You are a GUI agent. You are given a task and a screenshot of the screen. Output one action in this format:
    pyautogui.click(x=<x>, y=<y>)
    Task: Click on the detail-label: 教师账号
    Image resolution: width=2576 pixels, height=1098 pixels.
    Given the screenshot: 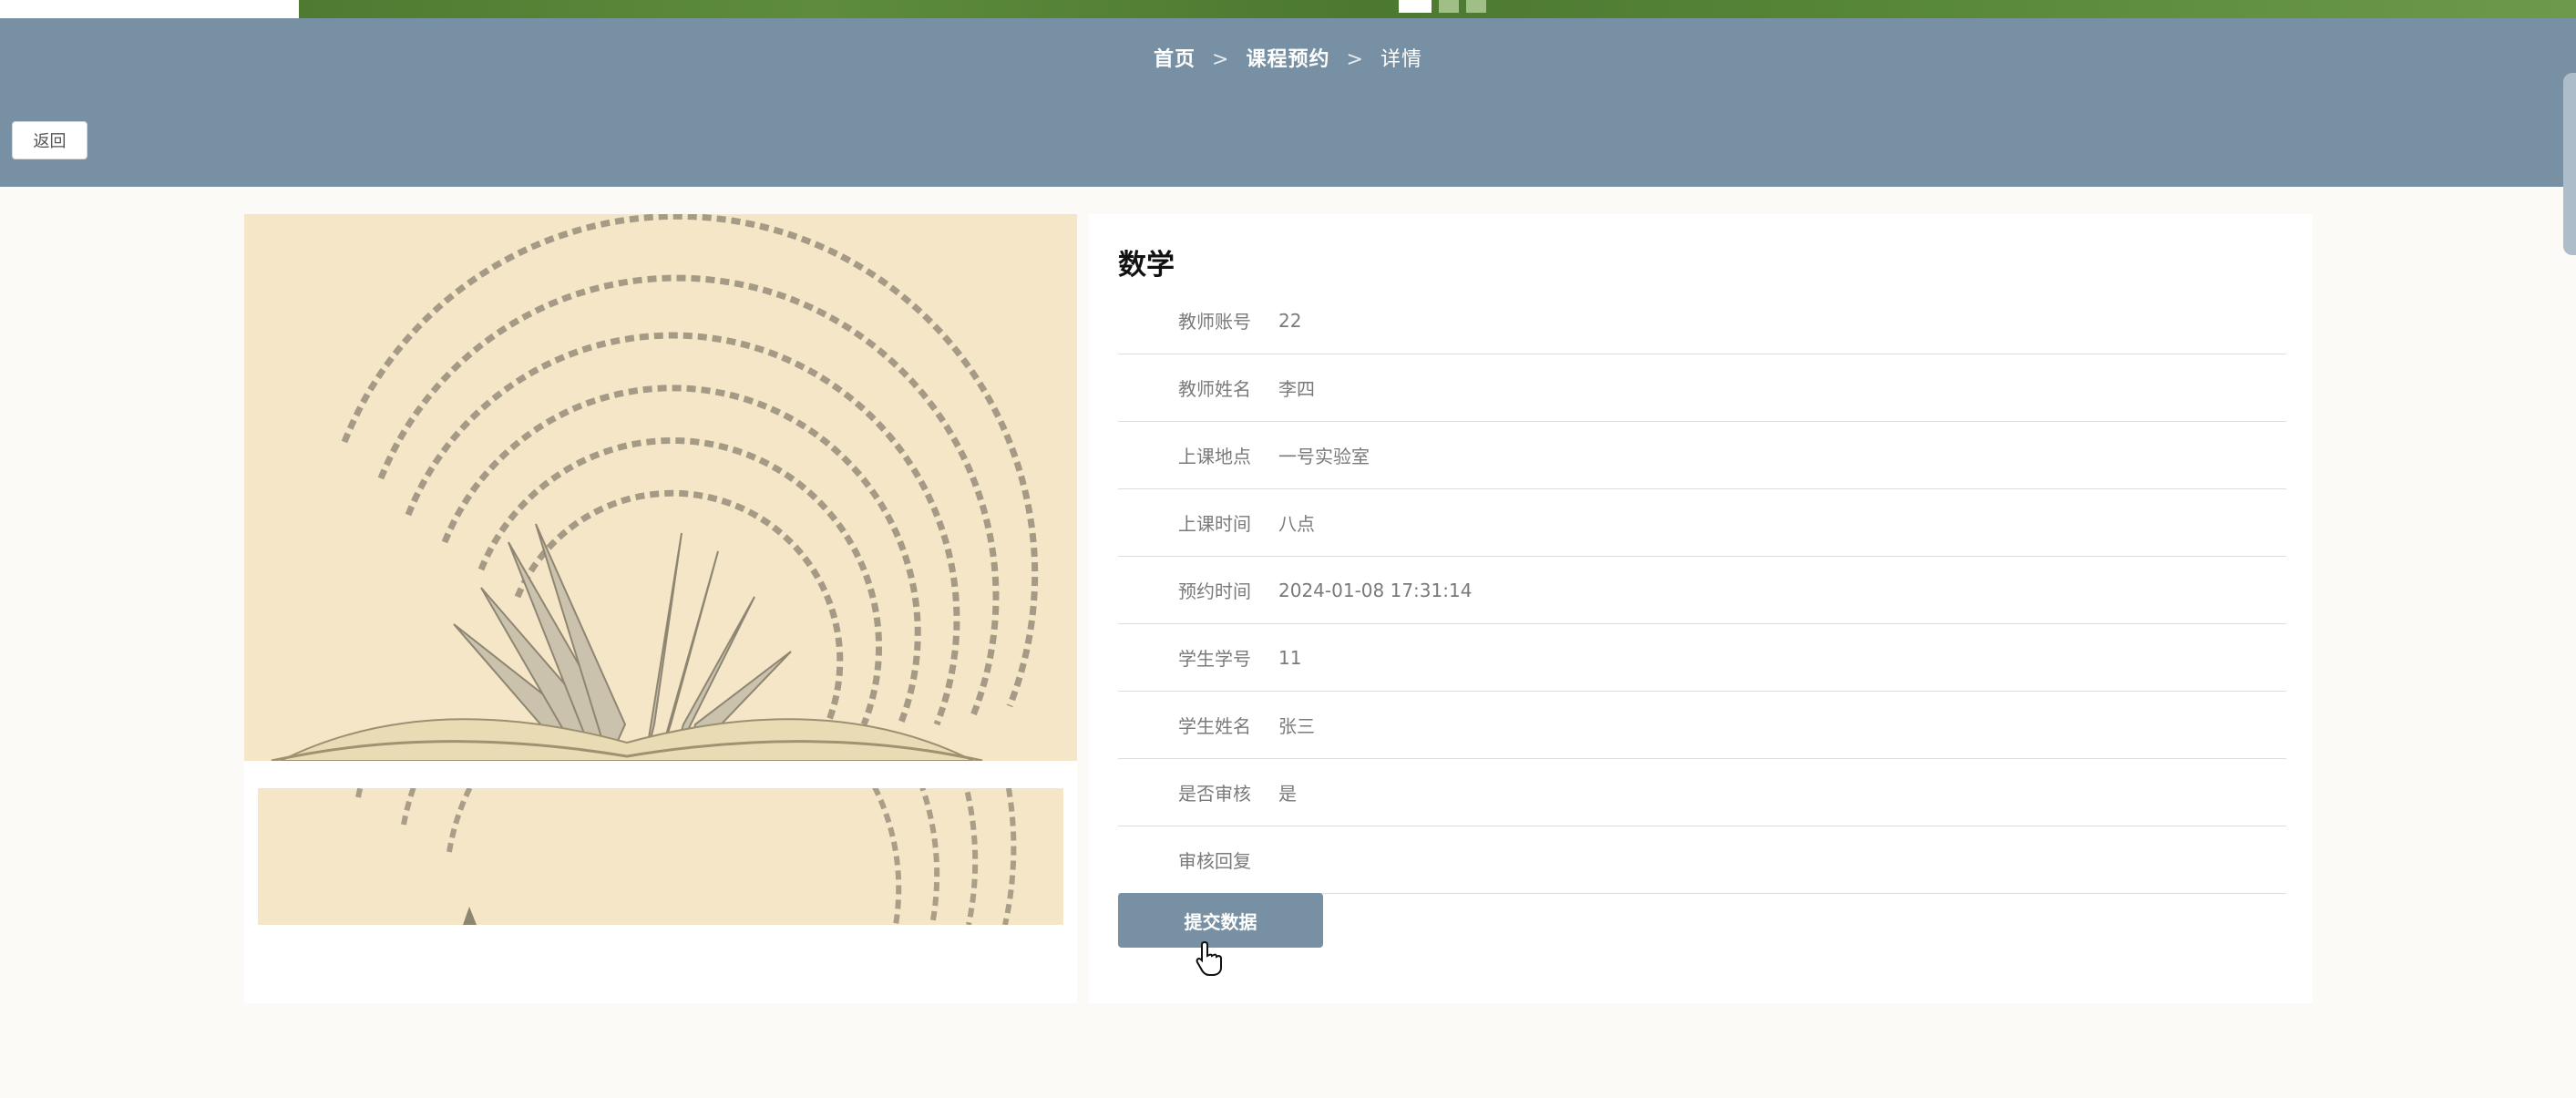 What is the action you would take?
    pyautogui.click(x=1215, y=322)
    